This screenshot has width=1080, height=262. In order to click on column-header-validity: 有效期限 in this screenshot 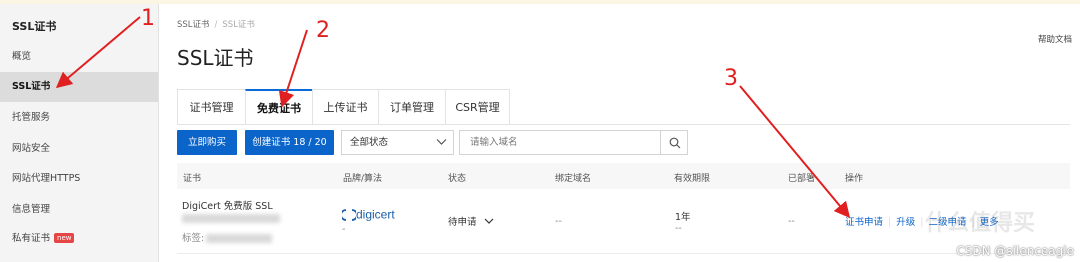, I will do `click(692, 179)`.